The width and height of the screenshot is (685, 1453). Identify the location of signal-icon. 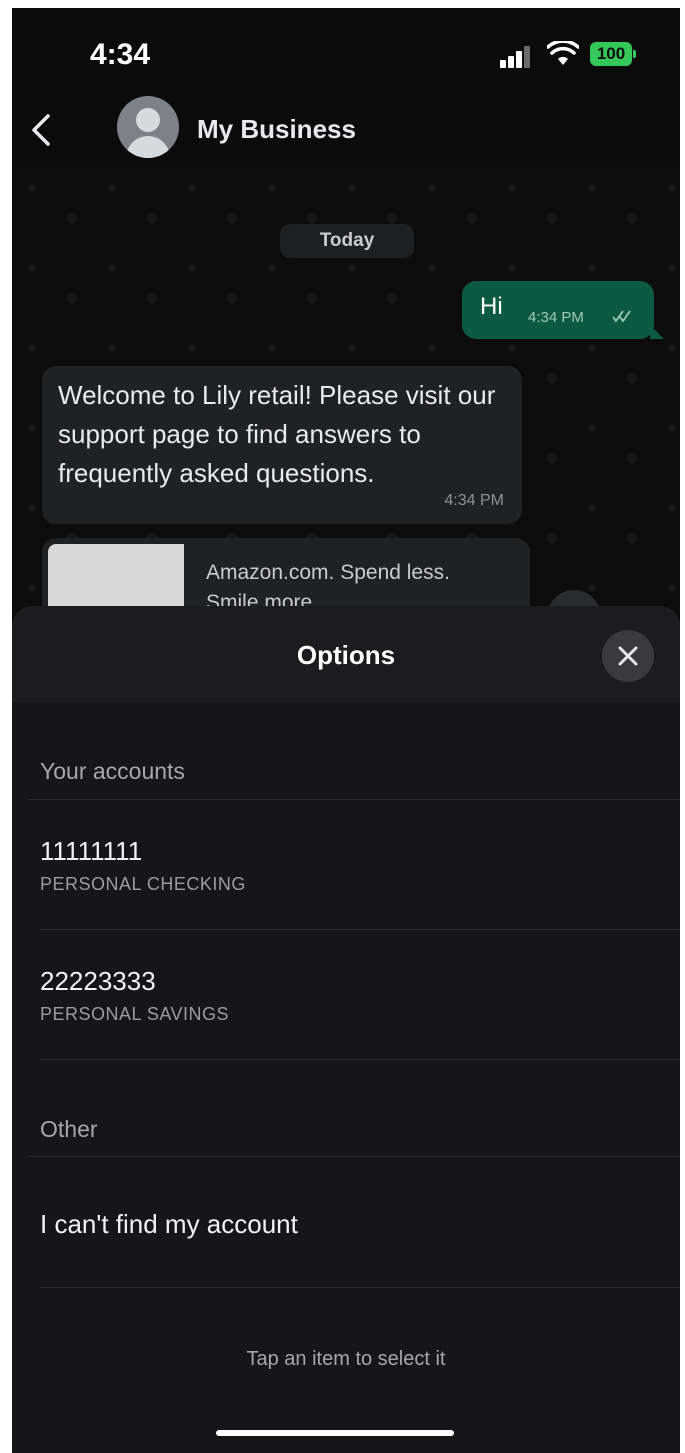
(515, 57).